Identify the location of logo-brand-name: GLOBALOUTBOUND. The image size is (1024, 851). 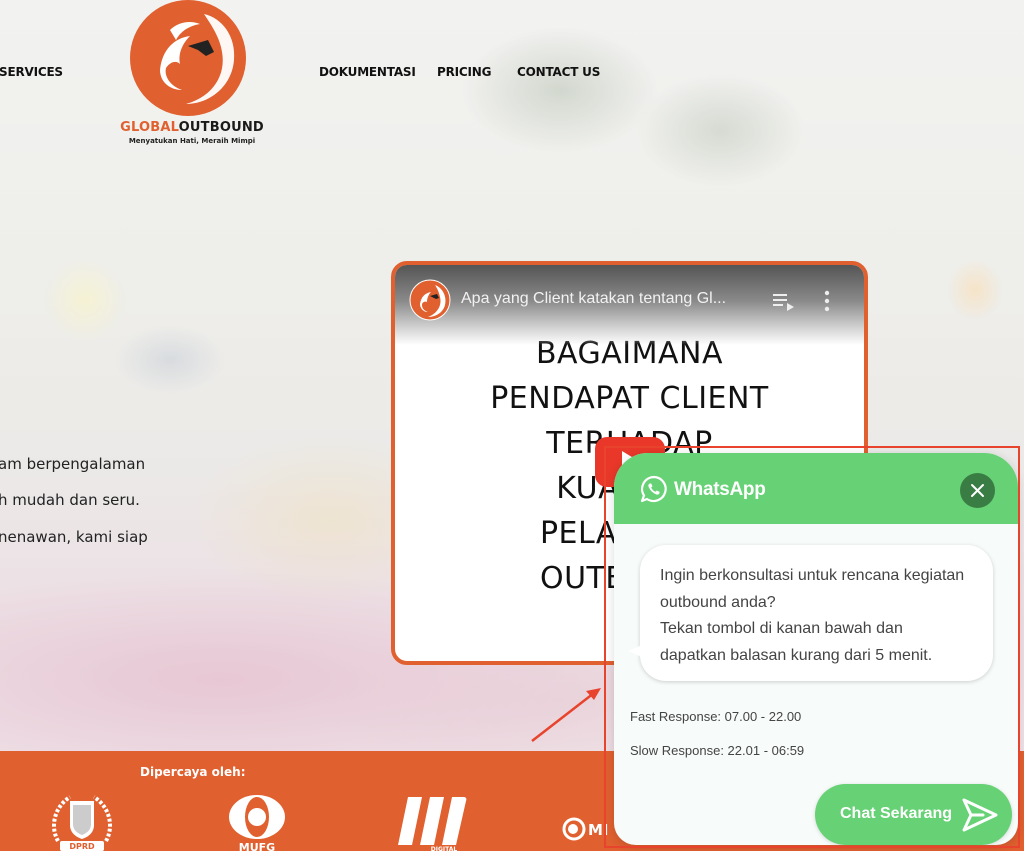
(192, 127).